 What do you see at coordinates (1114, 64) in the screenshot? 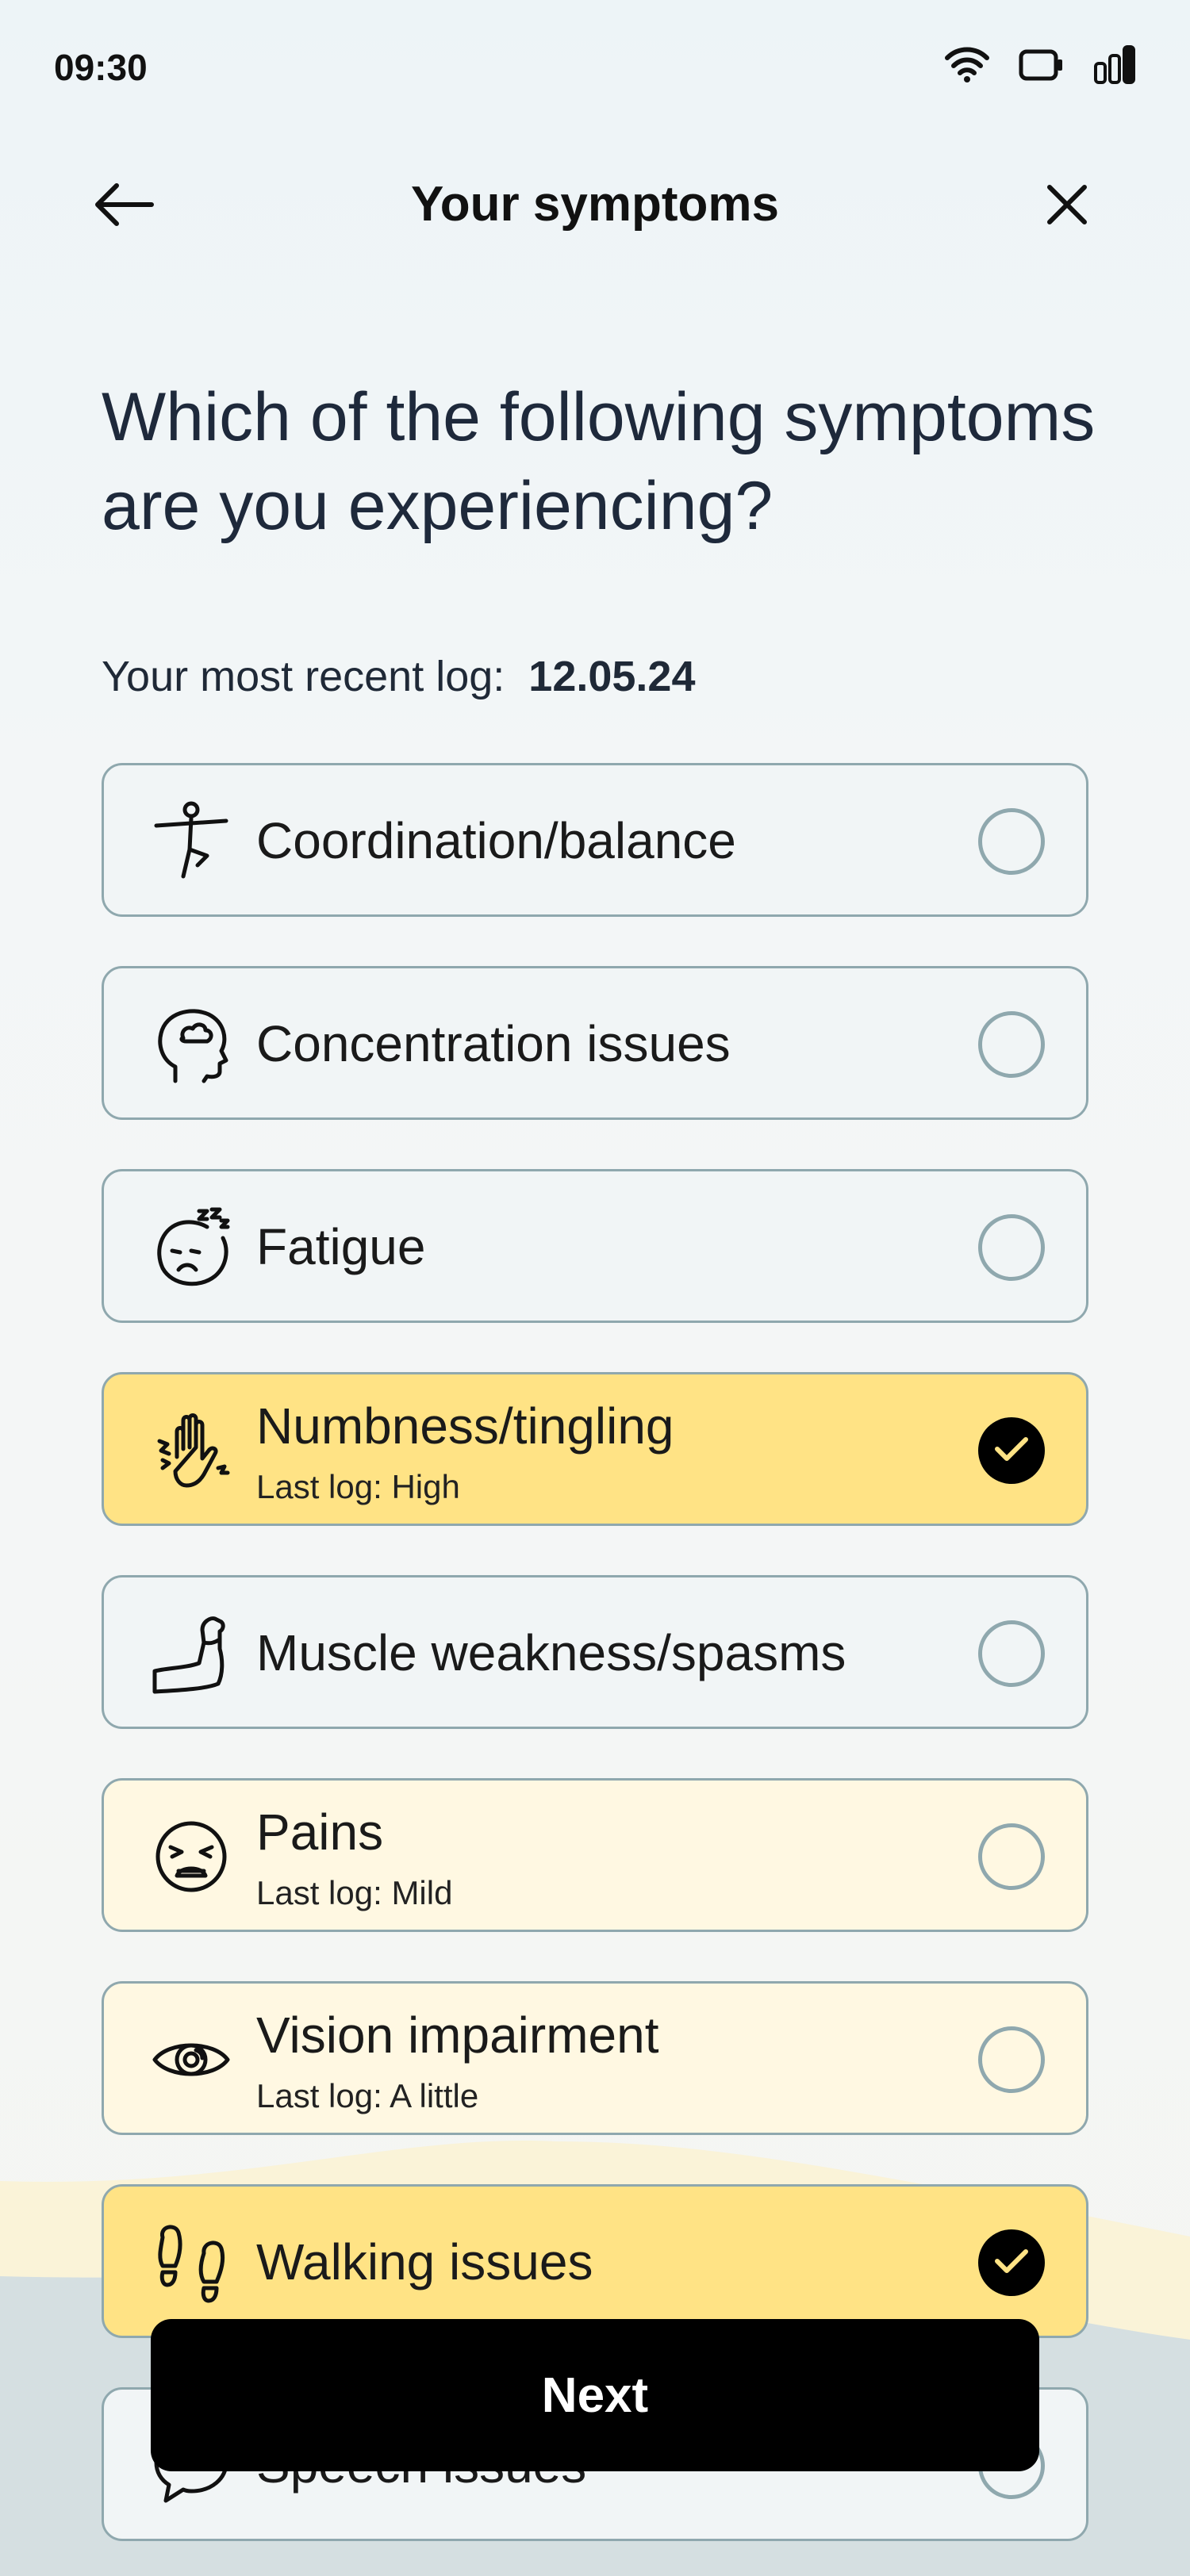
I see `signal-icon` at bounding box center [1114, 64].